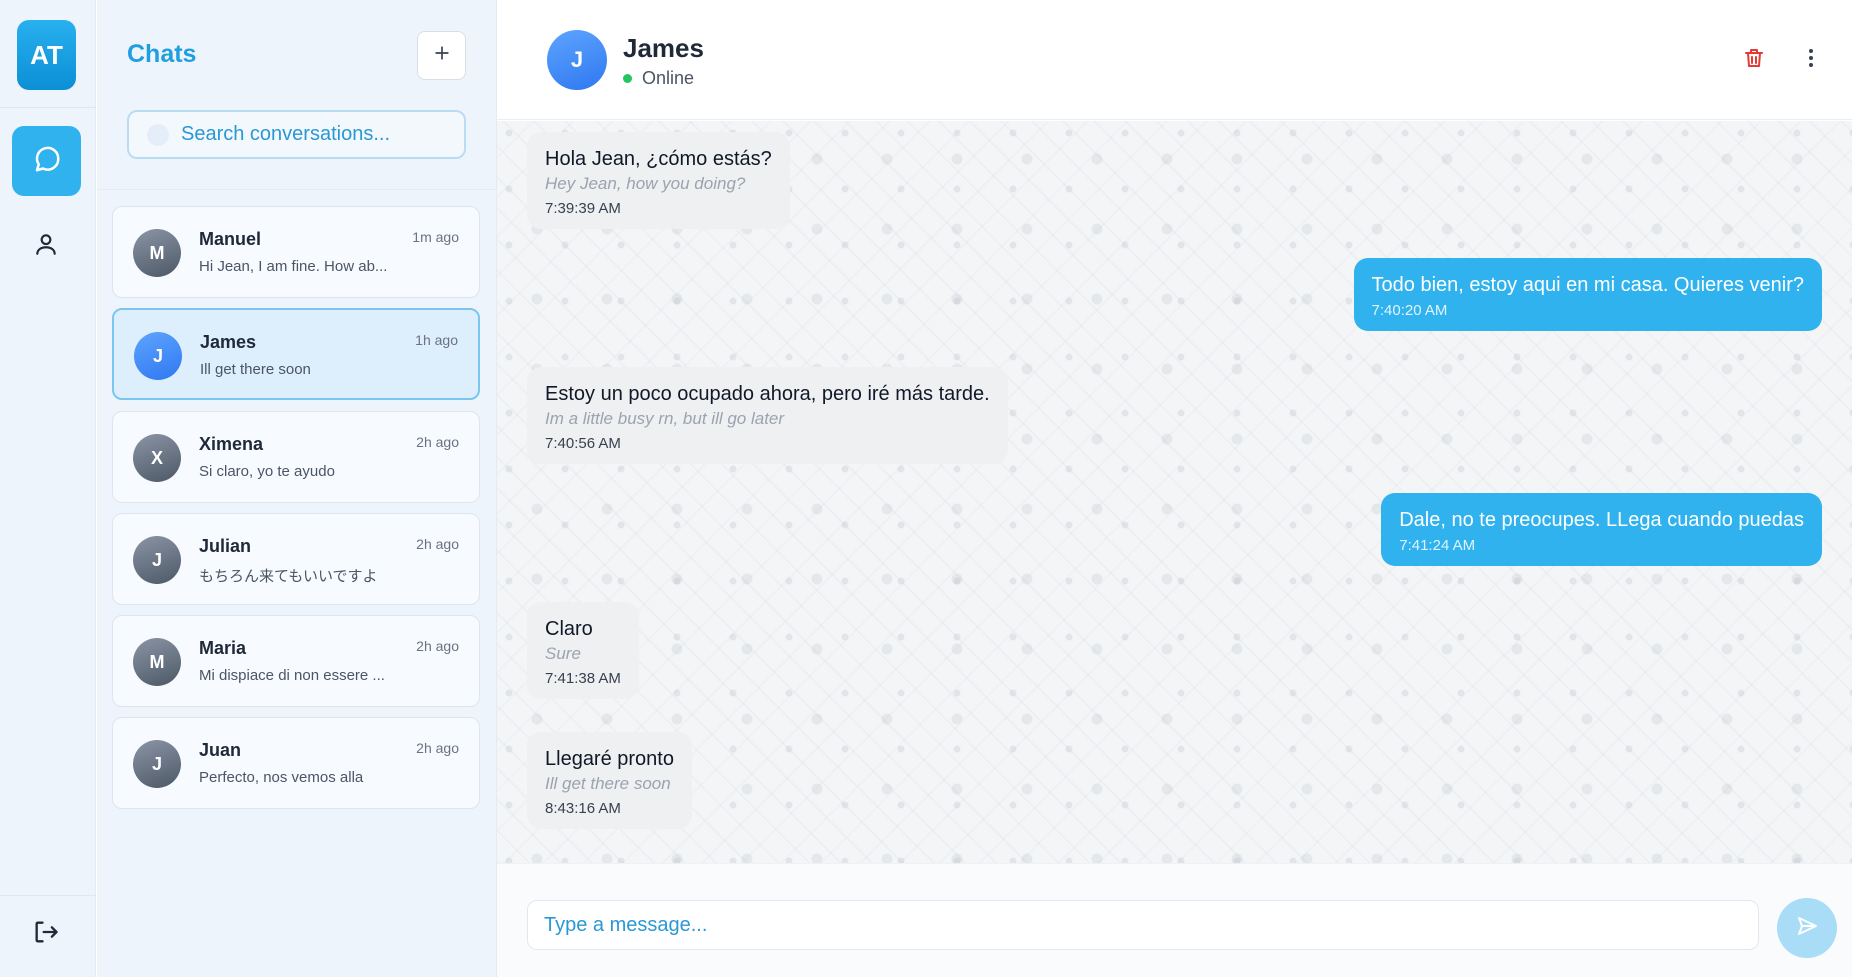  Describe the element at coordinates (583, 650) in the screenshot. I see `message-bubble-incoming: Claro Sure 7:41:38 AM` at that location.